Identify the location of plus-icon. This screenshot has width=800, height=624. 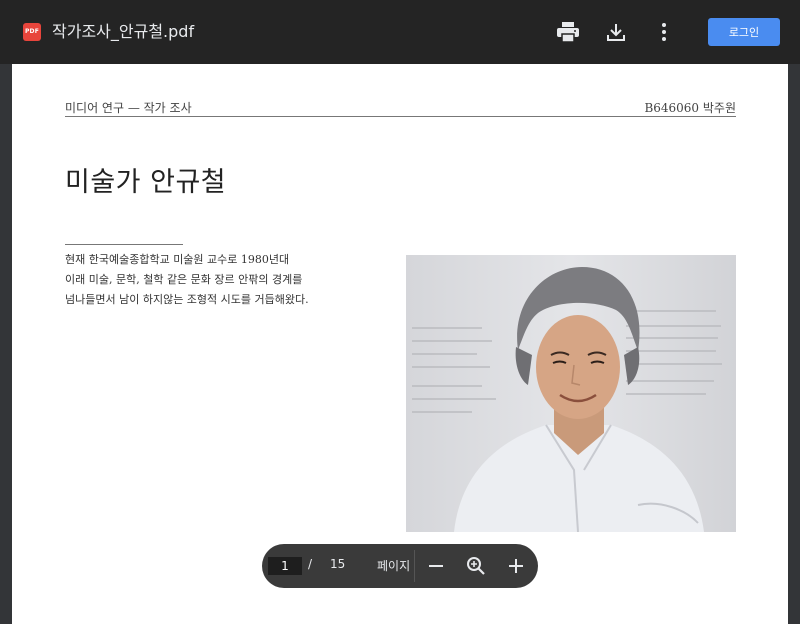
(516, 566).